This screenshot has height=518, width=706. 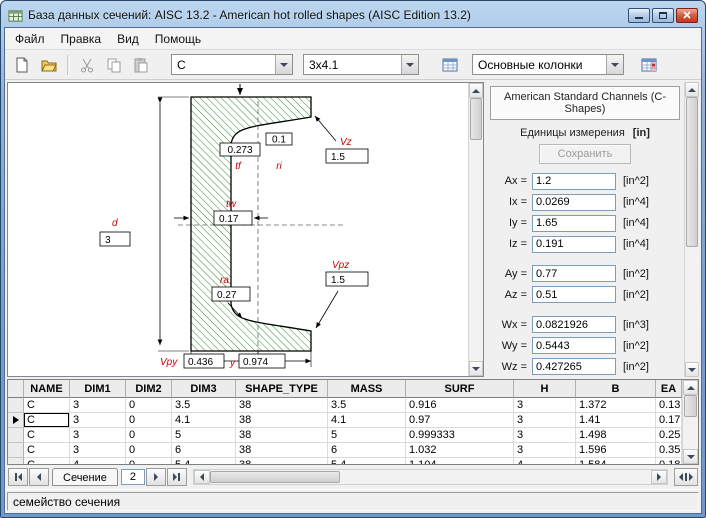 I want to click on columns-preset-combo: Основные колонки, so click(x=548, y=64).